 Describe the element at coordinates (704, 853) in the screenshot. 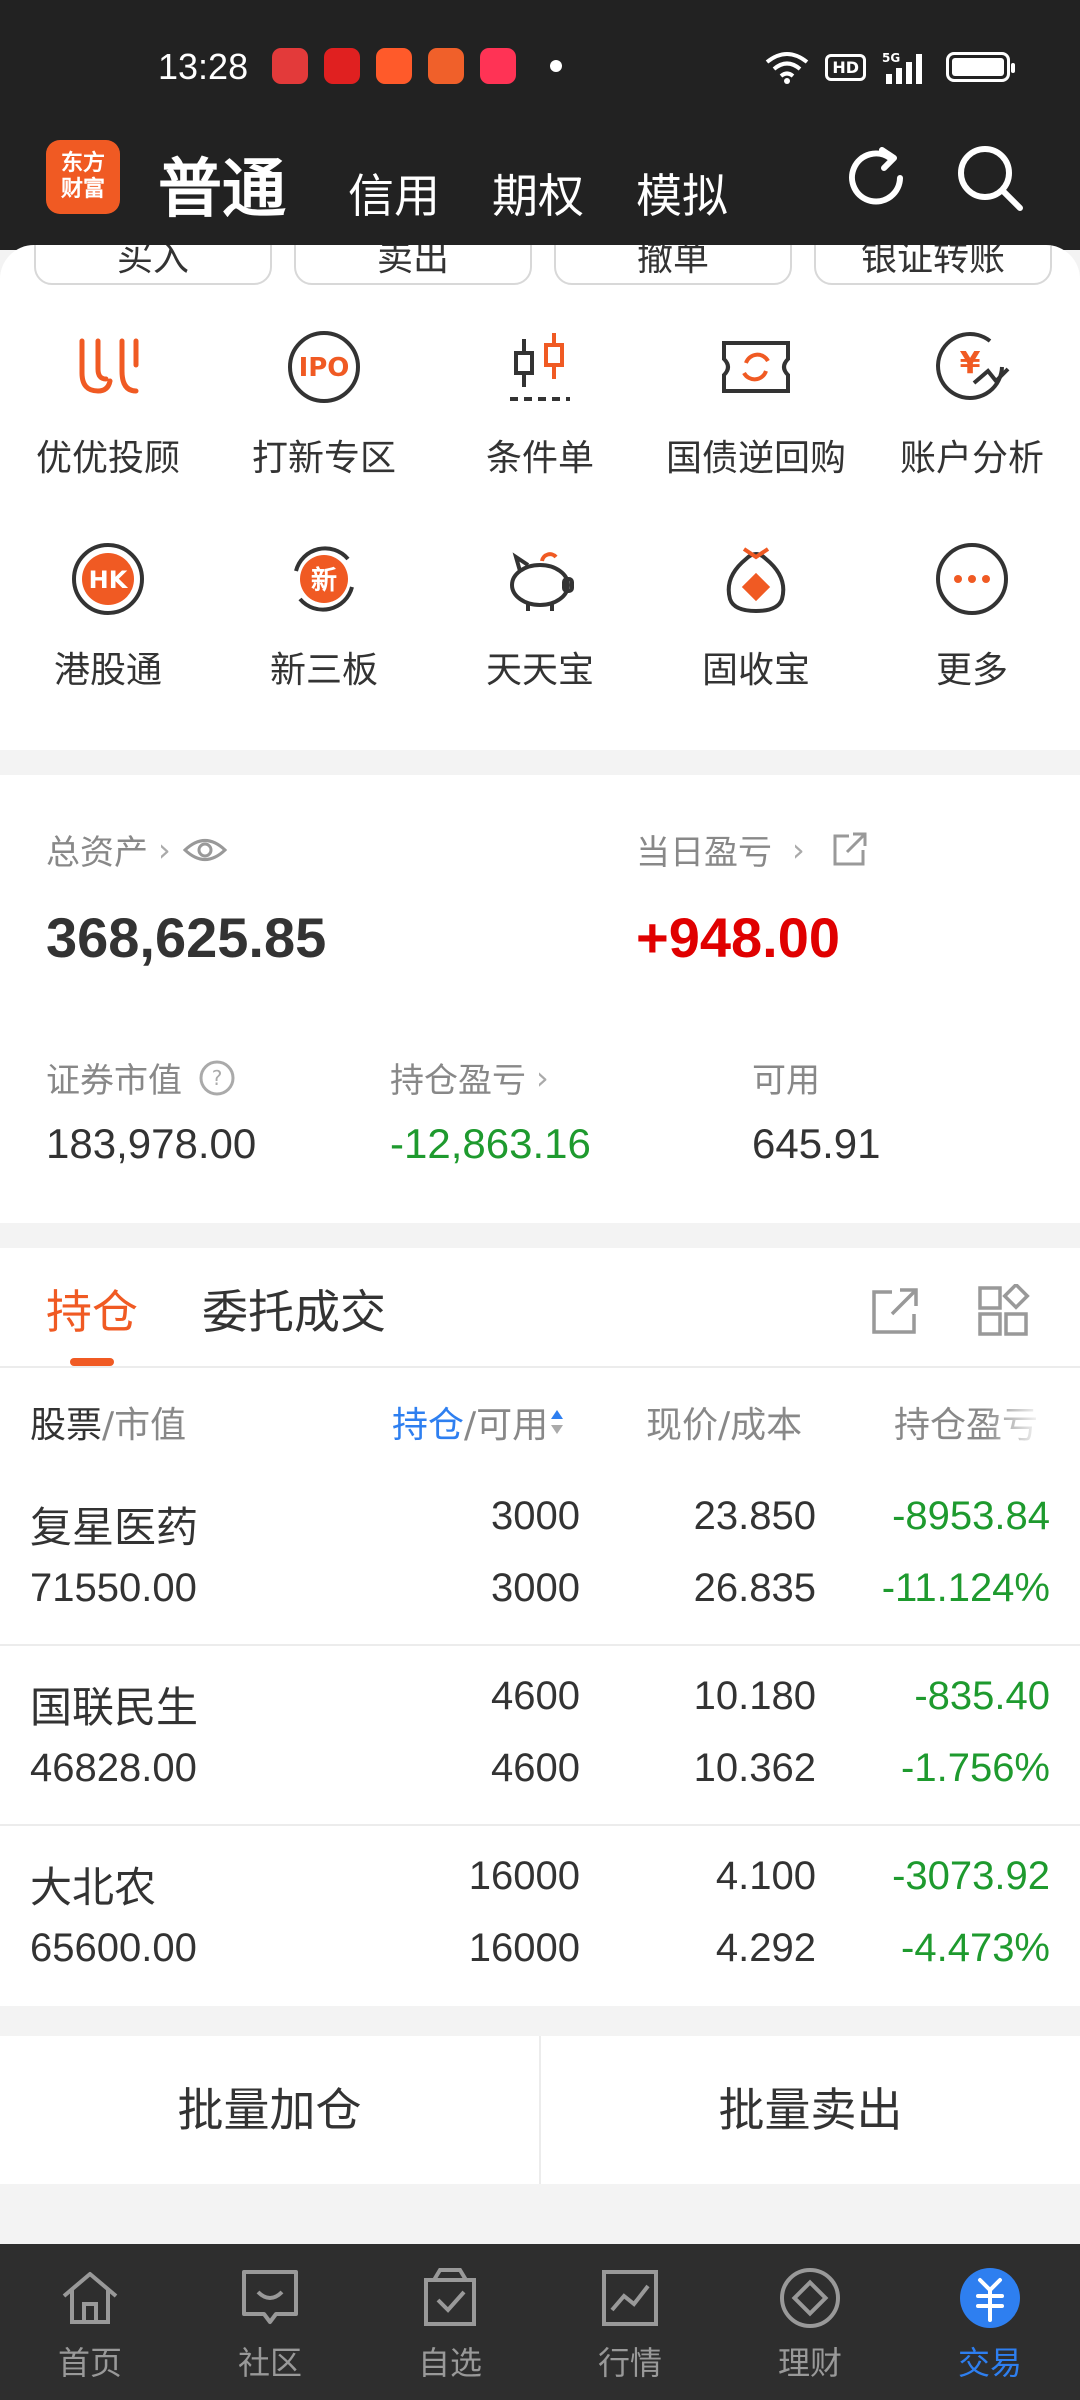

I see `daily-pl-label: 当日盈亏` at that location.